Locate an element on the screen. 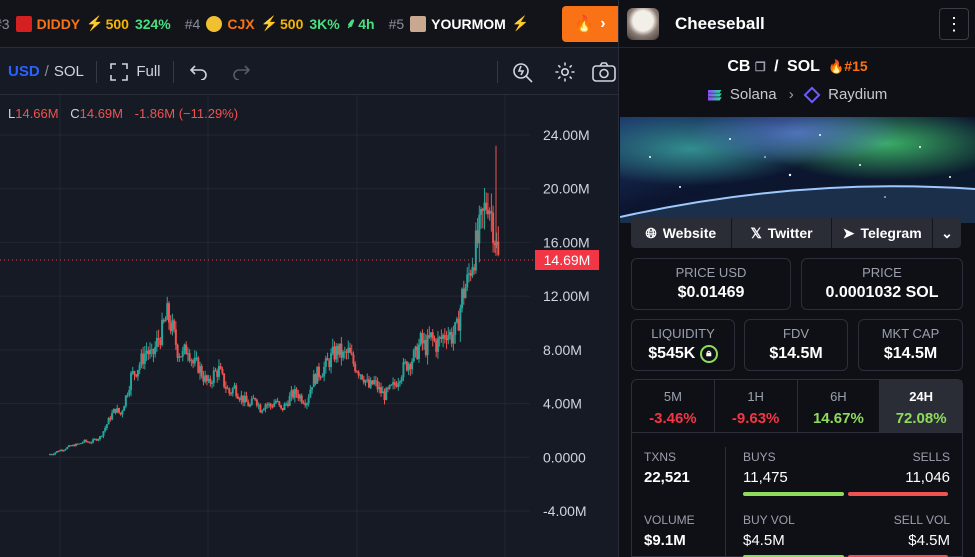 This screenshot has width=975, height=557. chevron-down-icon: ⌄ is located at coordinates (947, 232).